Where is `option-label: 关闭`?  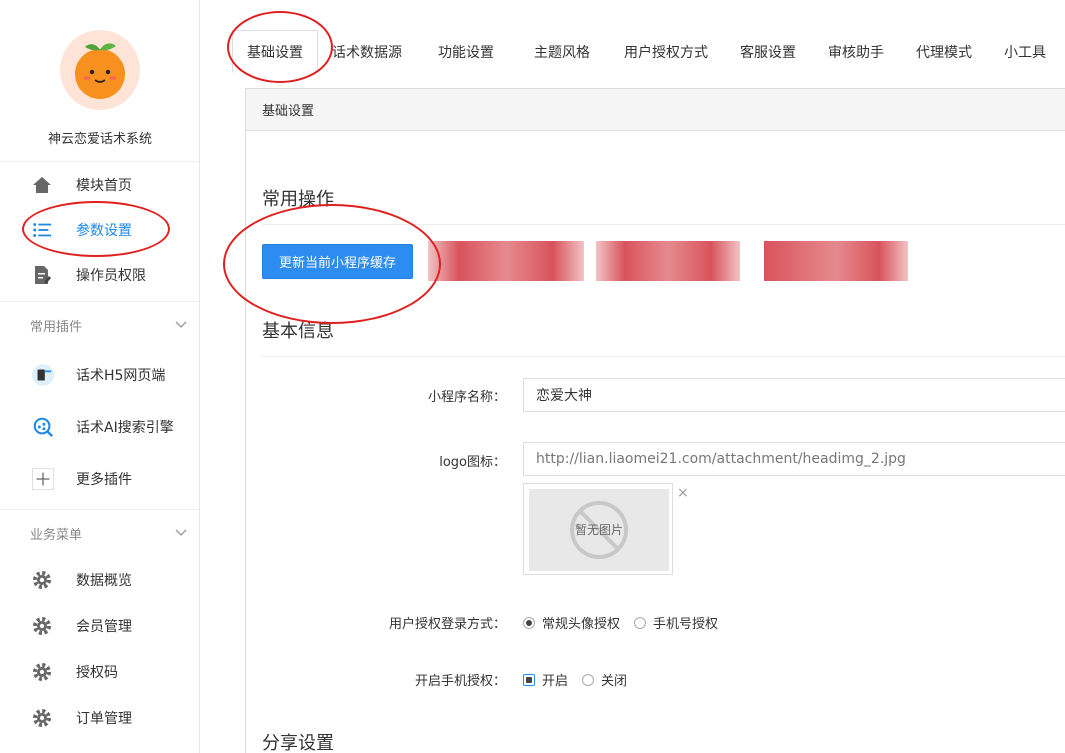
option-label: 关闭 is located at coordinates (614, 681).